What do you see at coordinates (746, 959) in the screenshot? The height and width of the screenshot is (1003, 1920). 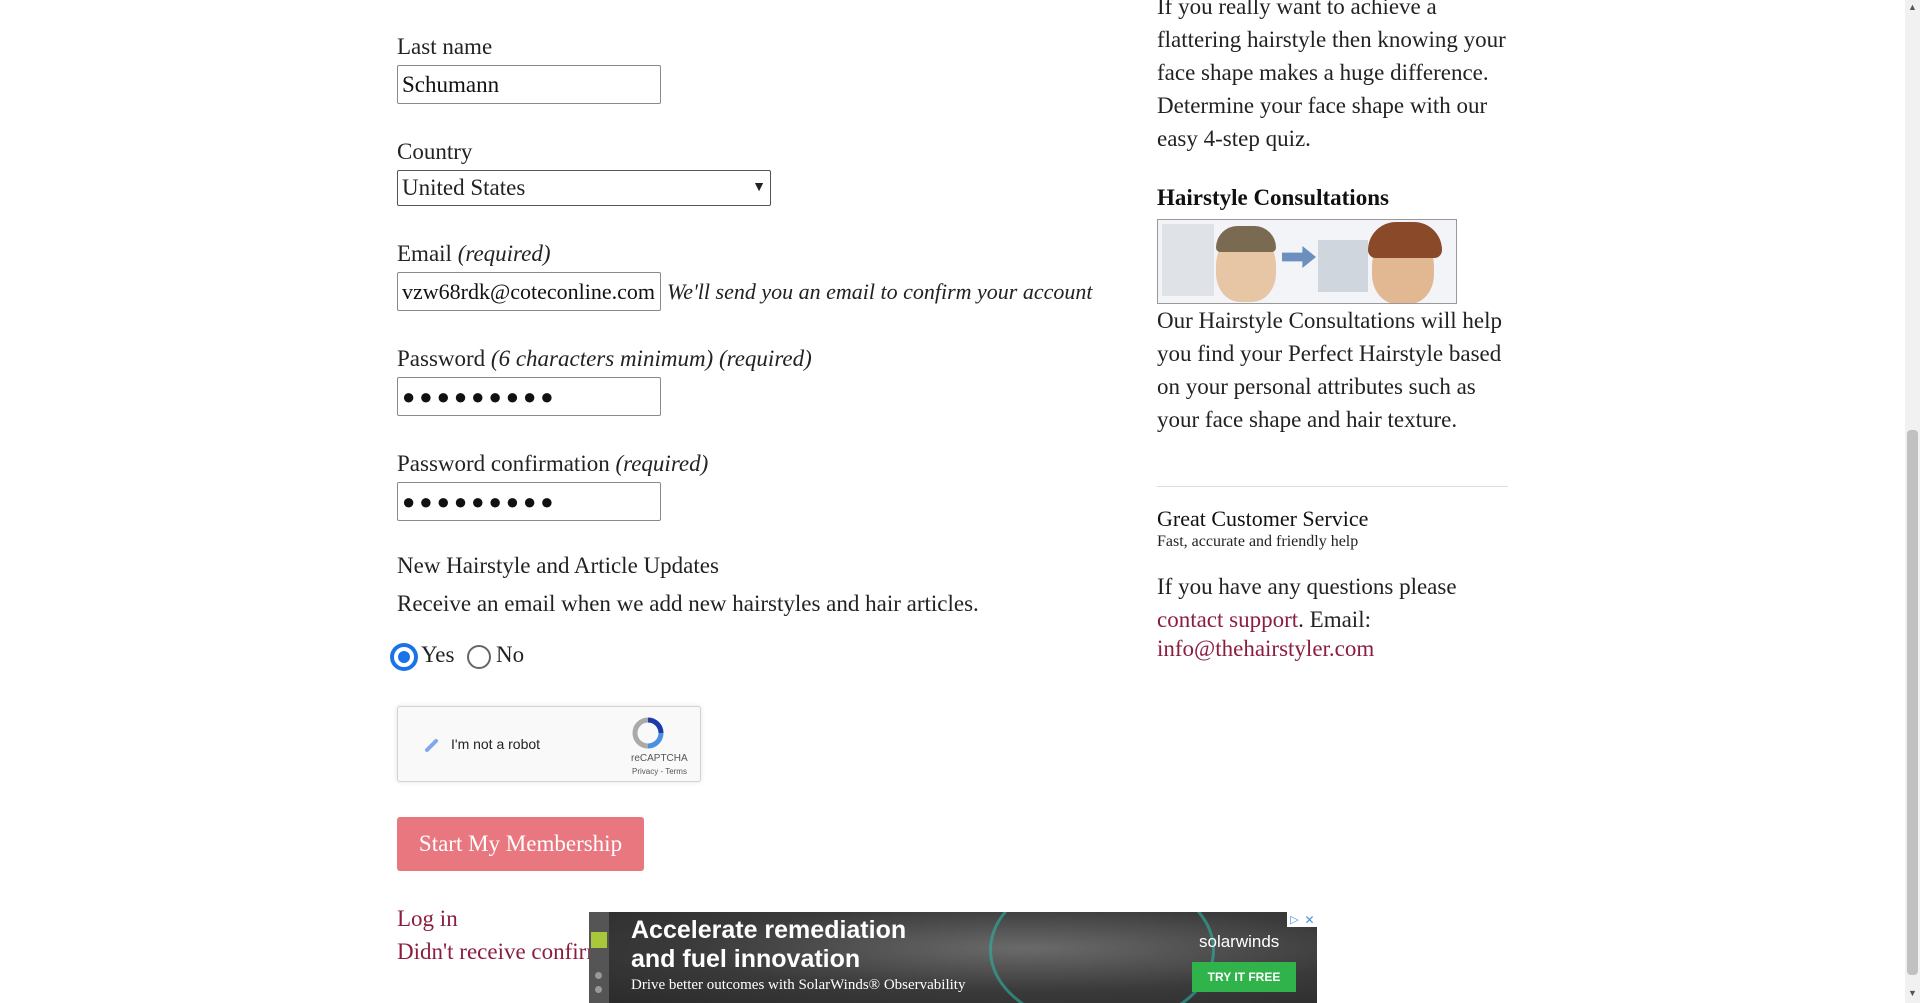 I see `ad-headline-2: and fuel innovation` at bounding box center [746, 959].